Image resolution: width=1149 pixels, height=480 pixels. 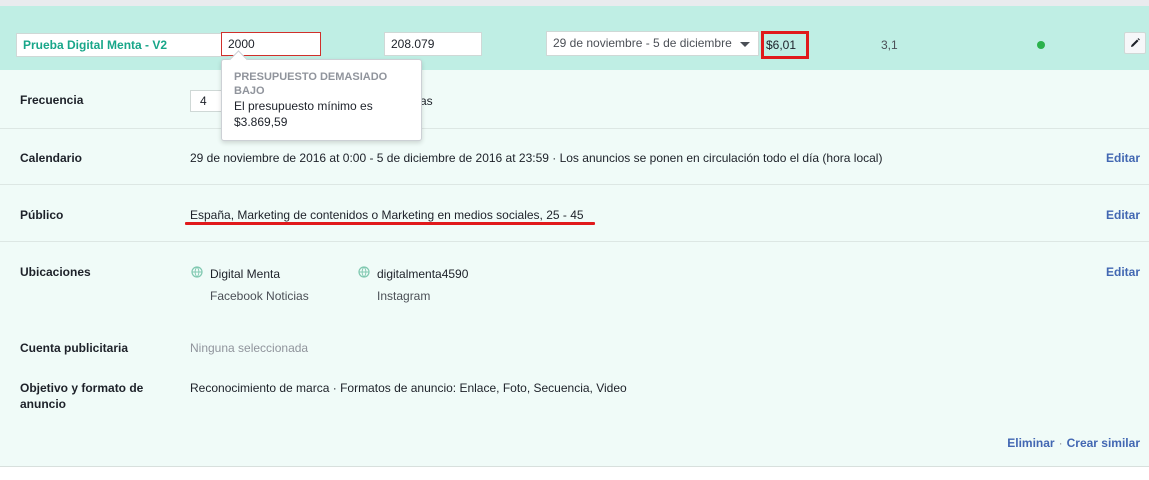 I want to click on placement-page-name: Digital Menta, so click(x=245, y=274).